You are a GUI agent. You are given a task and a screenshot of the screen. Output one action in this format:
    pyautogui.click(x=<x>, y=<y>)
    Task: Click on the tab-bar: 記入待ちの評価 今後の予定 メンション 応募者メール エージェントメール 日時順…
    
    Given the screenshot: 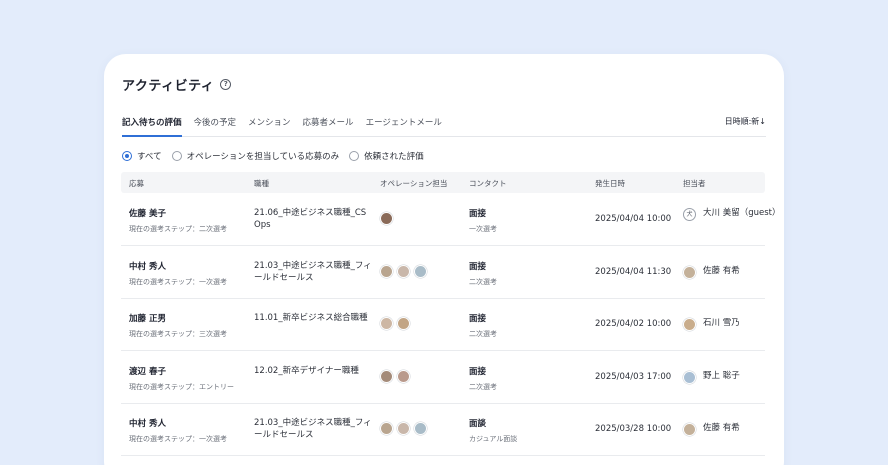 What is the action you would take?
    pyautogui.click(x=444, y=126)
    